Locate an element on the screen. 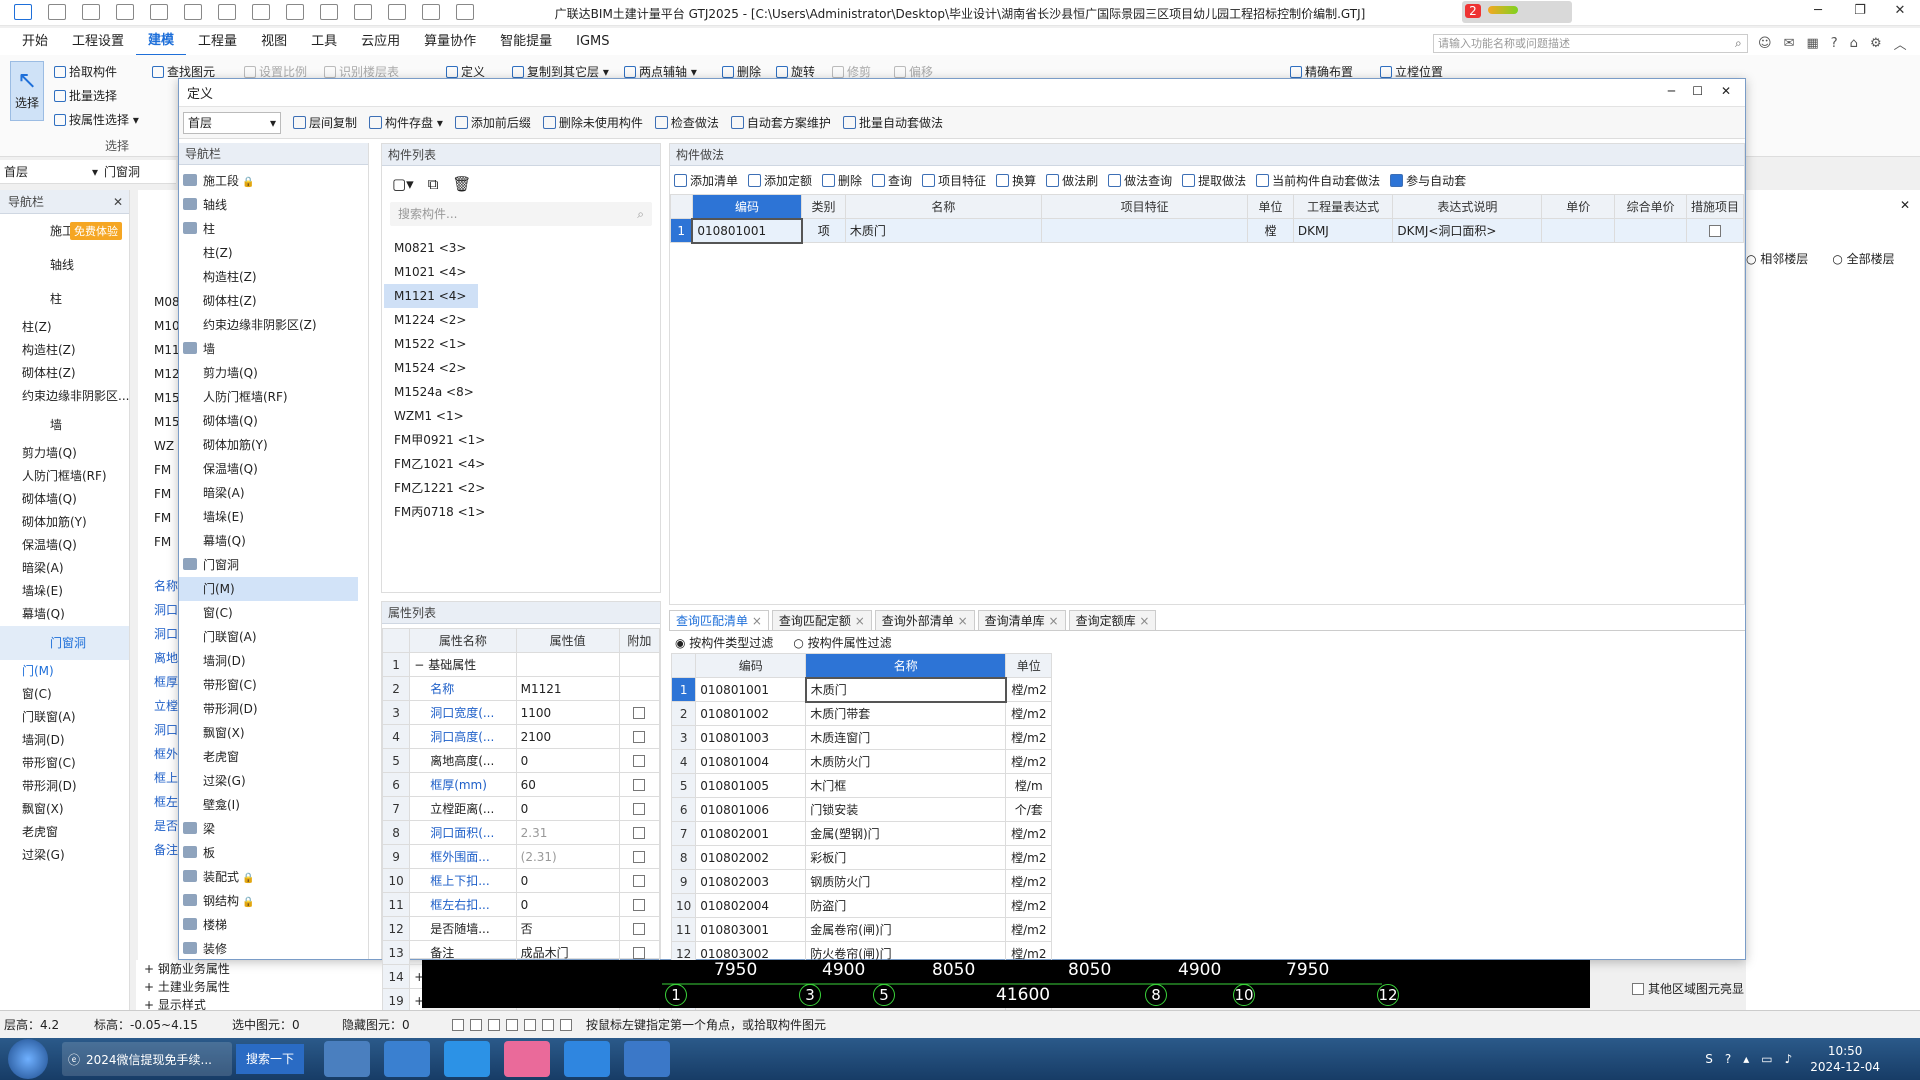  component-list-item: FM乙1021 <4> is located at coordinates (522, 464).